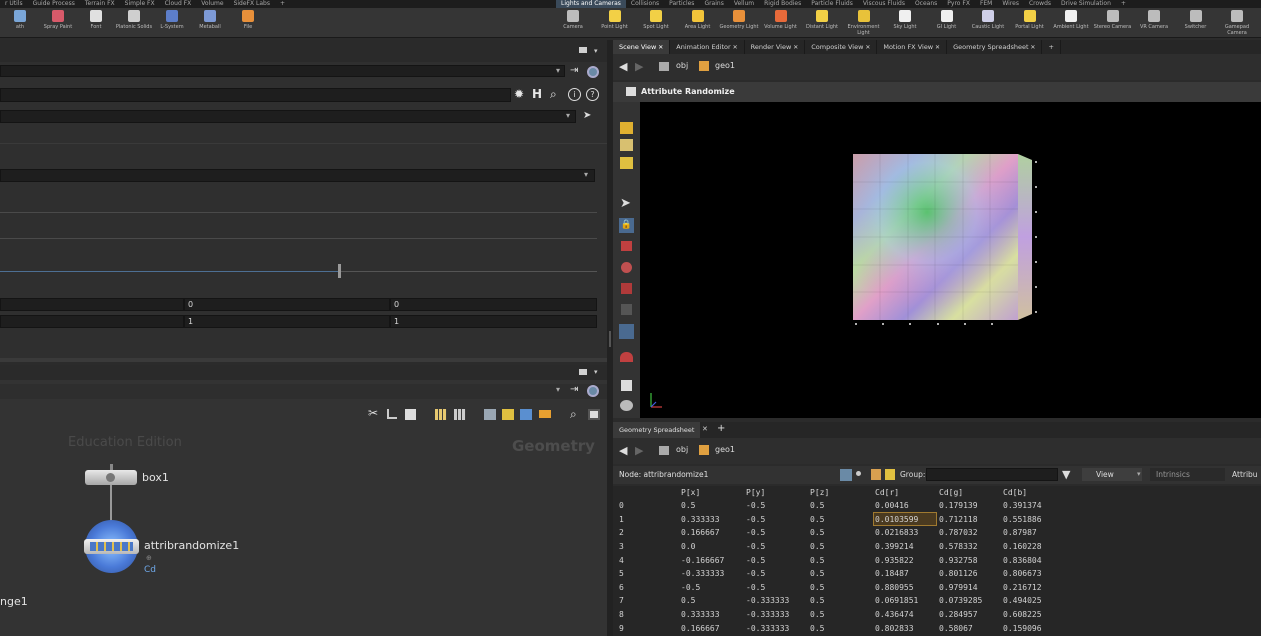 This screenshot has height=636, width=1261. I want to click on pane-tab: Scene View ✕, so click(642, 47).